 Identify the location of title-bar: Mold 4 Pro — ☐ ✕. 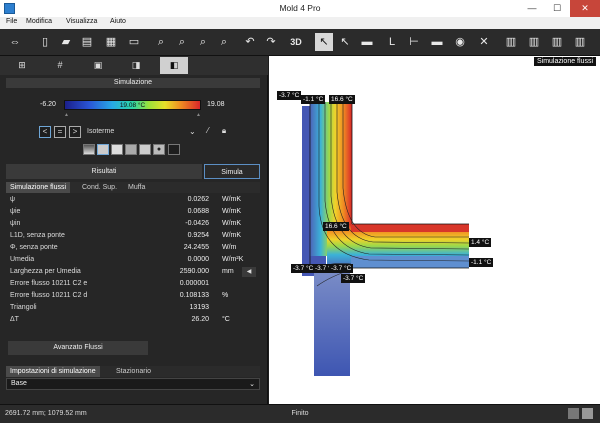
(300, 8).